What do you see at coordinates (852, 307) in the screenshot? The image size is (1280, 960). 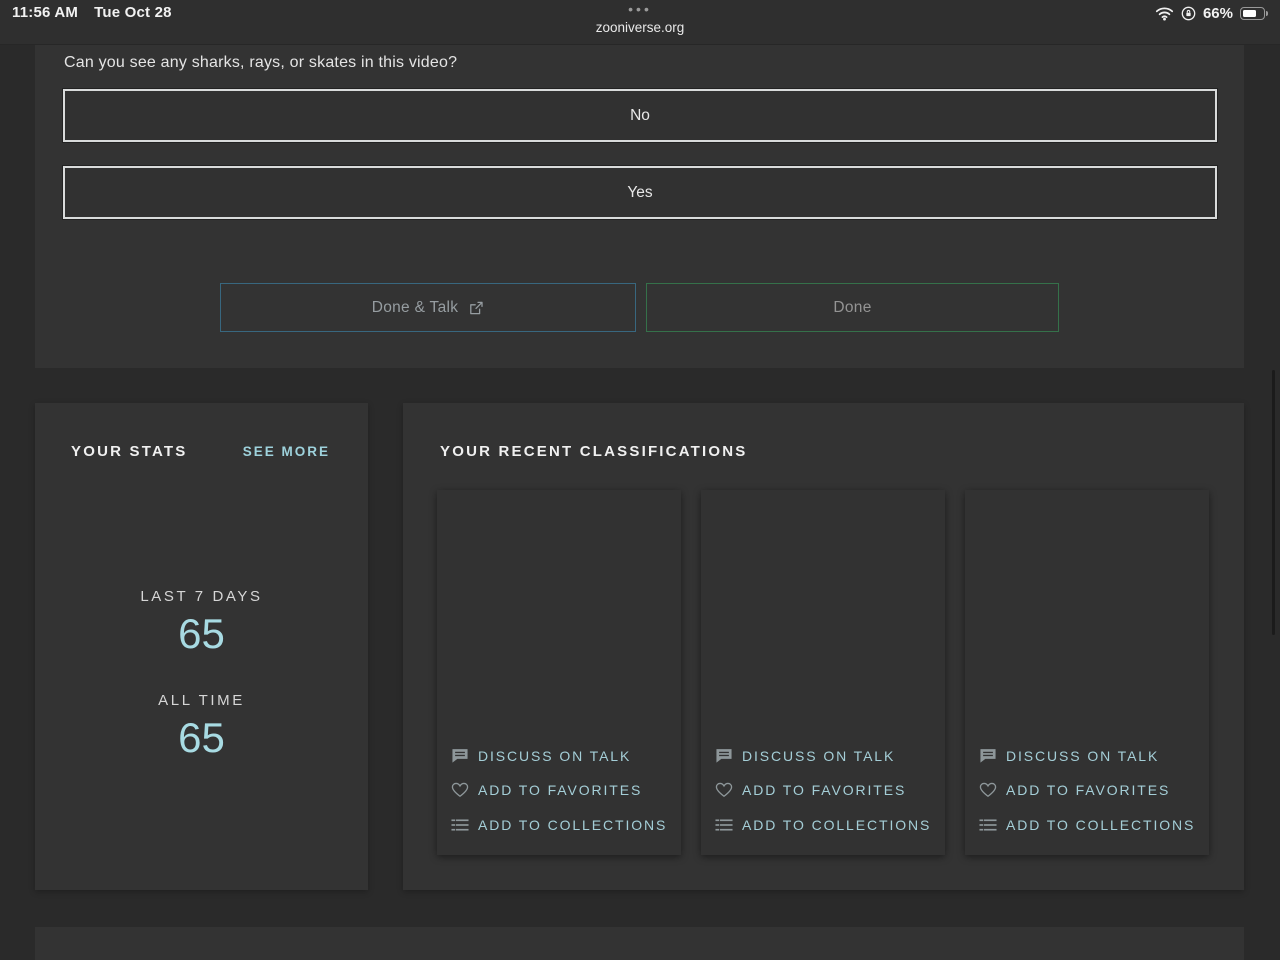 I see `done-button: Done` at bounding box center [852, 307].